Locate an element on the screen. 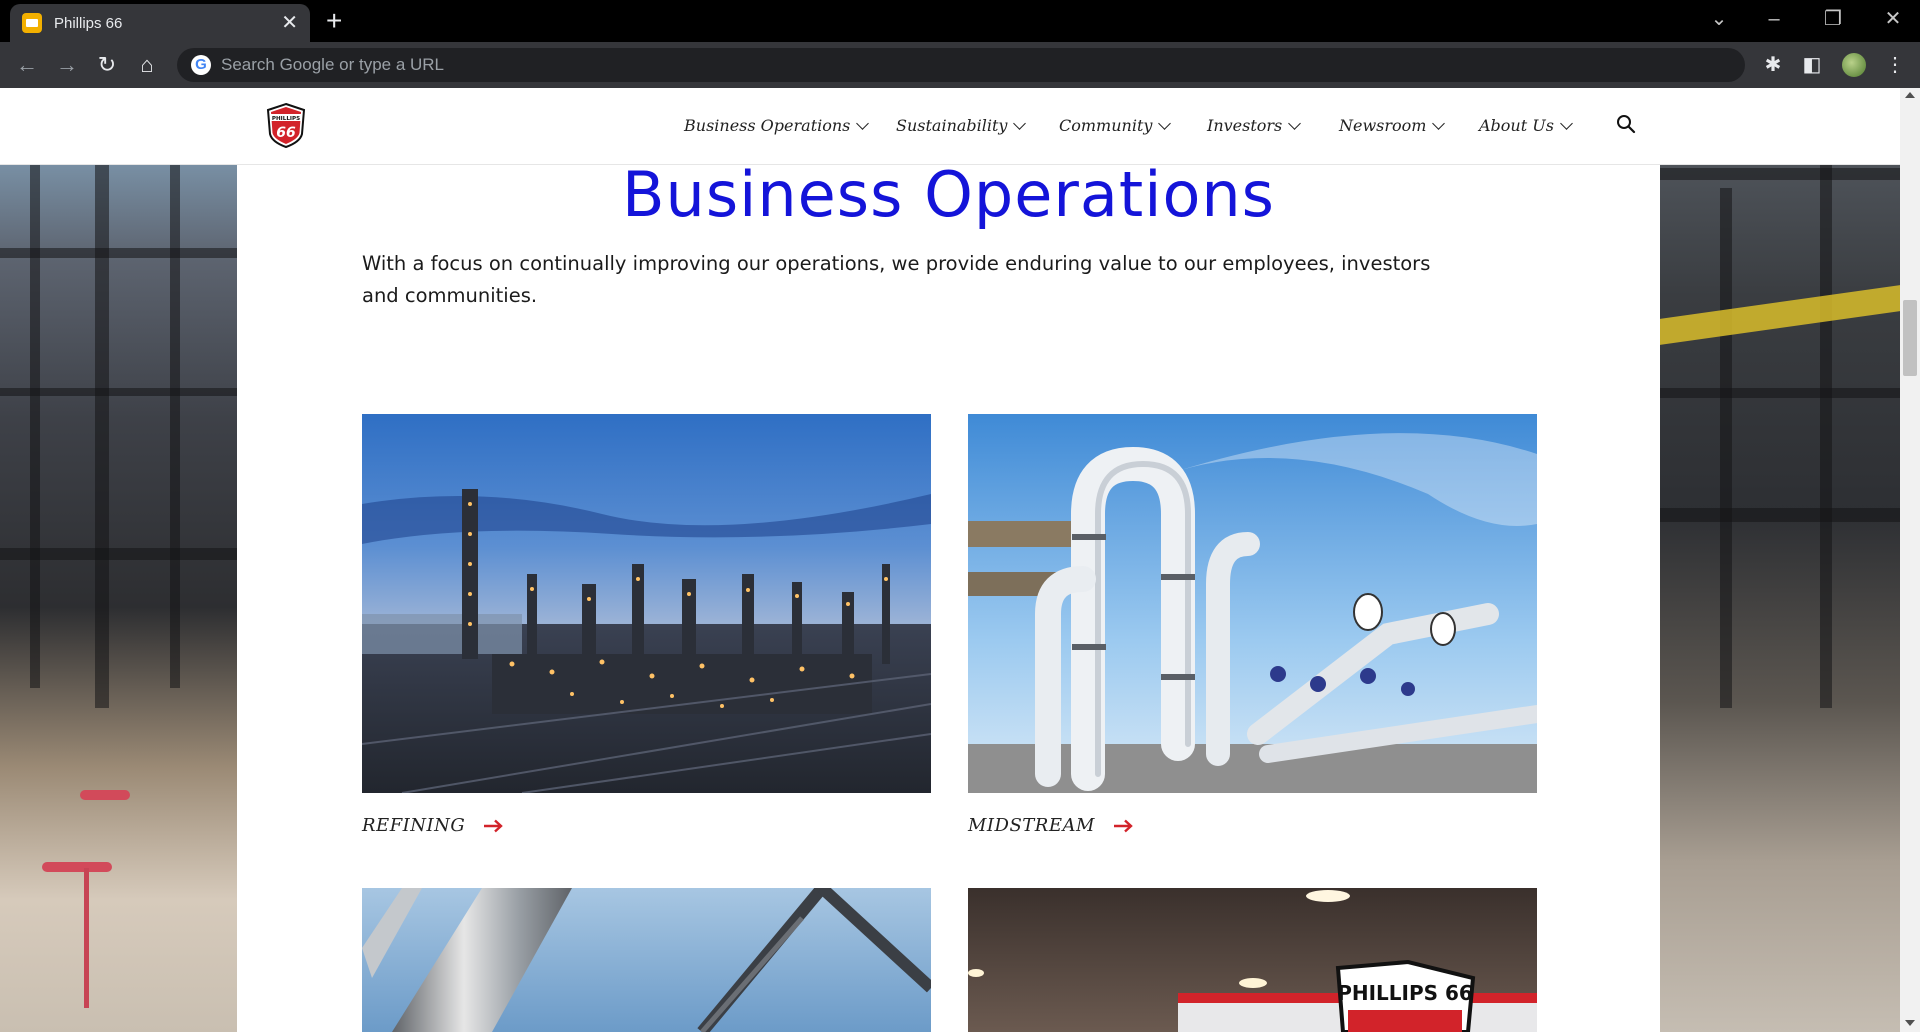 The width and height of the screenshot is (1920, 1032). extensions-icon: ✱ is located at coordinates (1773, 65).